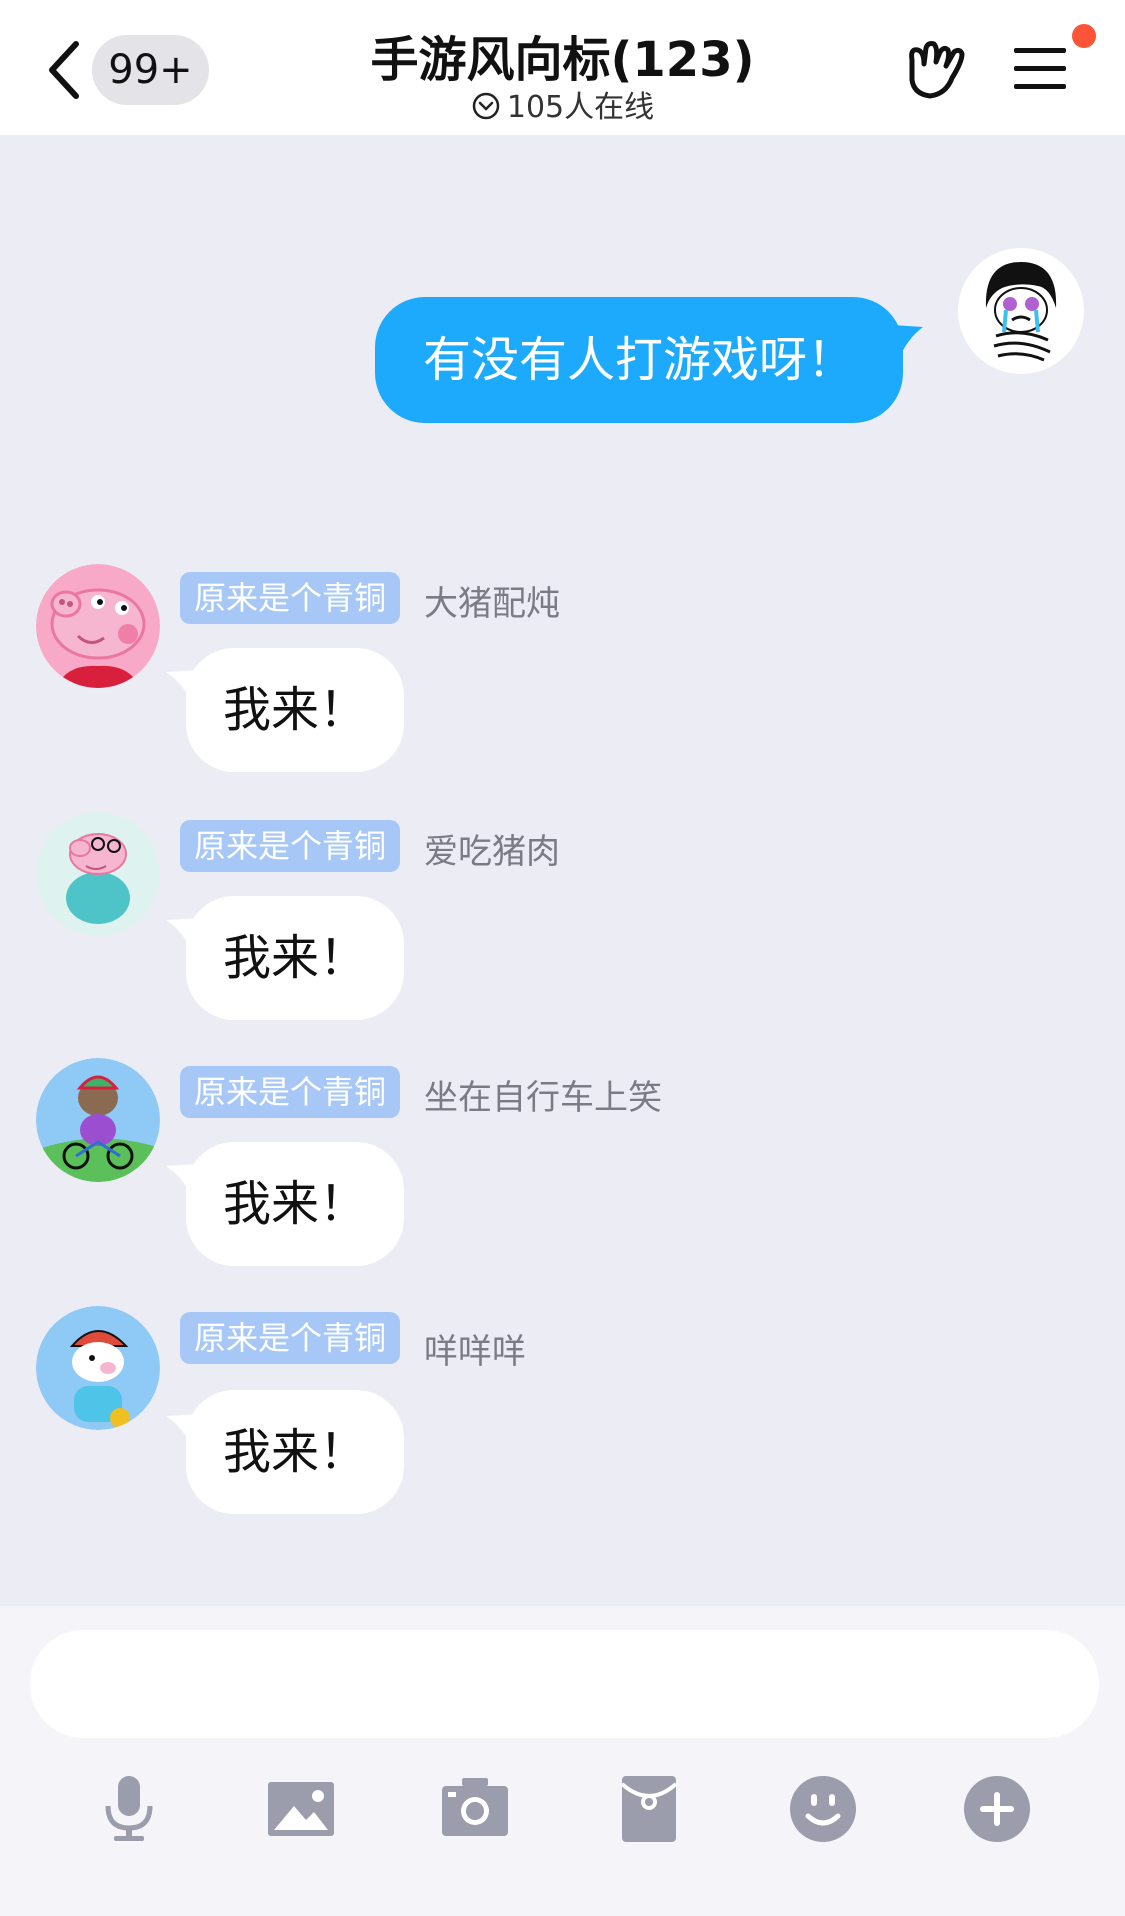  What do you see at coordinates (935, 71) in the screenshot?
I see `rock-hand-icon` at bounding box center [935, 71].